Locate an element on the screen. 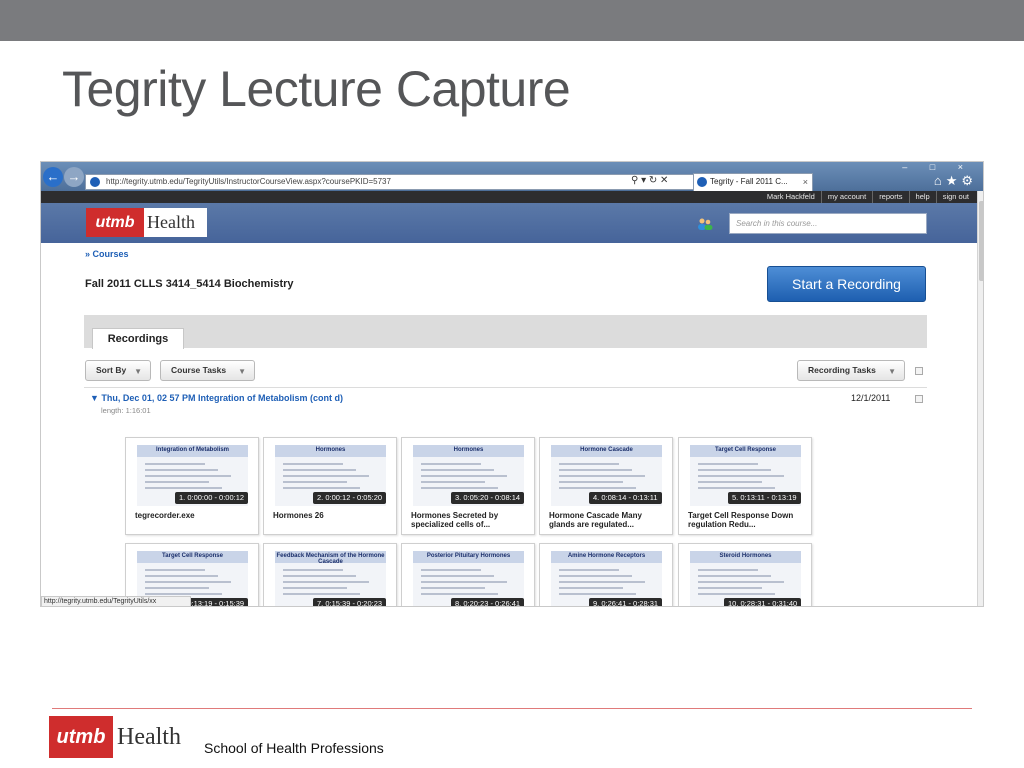  course-title: Fall 2011 CLLS 3414_5414 Biochemistry is located at coordinates (189, 284).